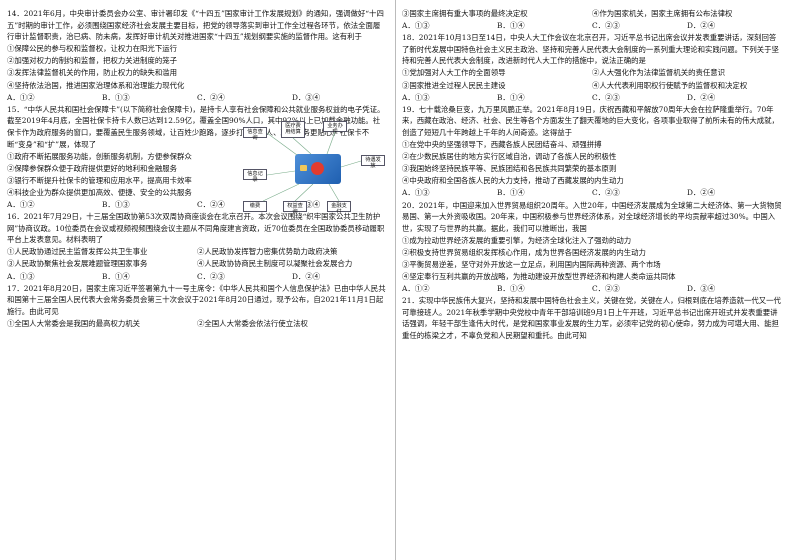 Image resolution: width=794 pixels, height=560 pixels. Describe the element at coordinates (454, 85) in the screenshot. I see `option-item: ③国家推进全过程人民民主建设` at that location.